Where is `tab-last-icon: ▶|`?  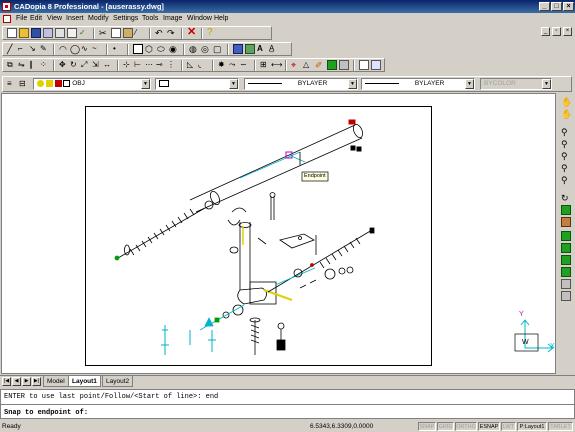
tab-last-icon: ▶| is located at coordinates (36, 381).